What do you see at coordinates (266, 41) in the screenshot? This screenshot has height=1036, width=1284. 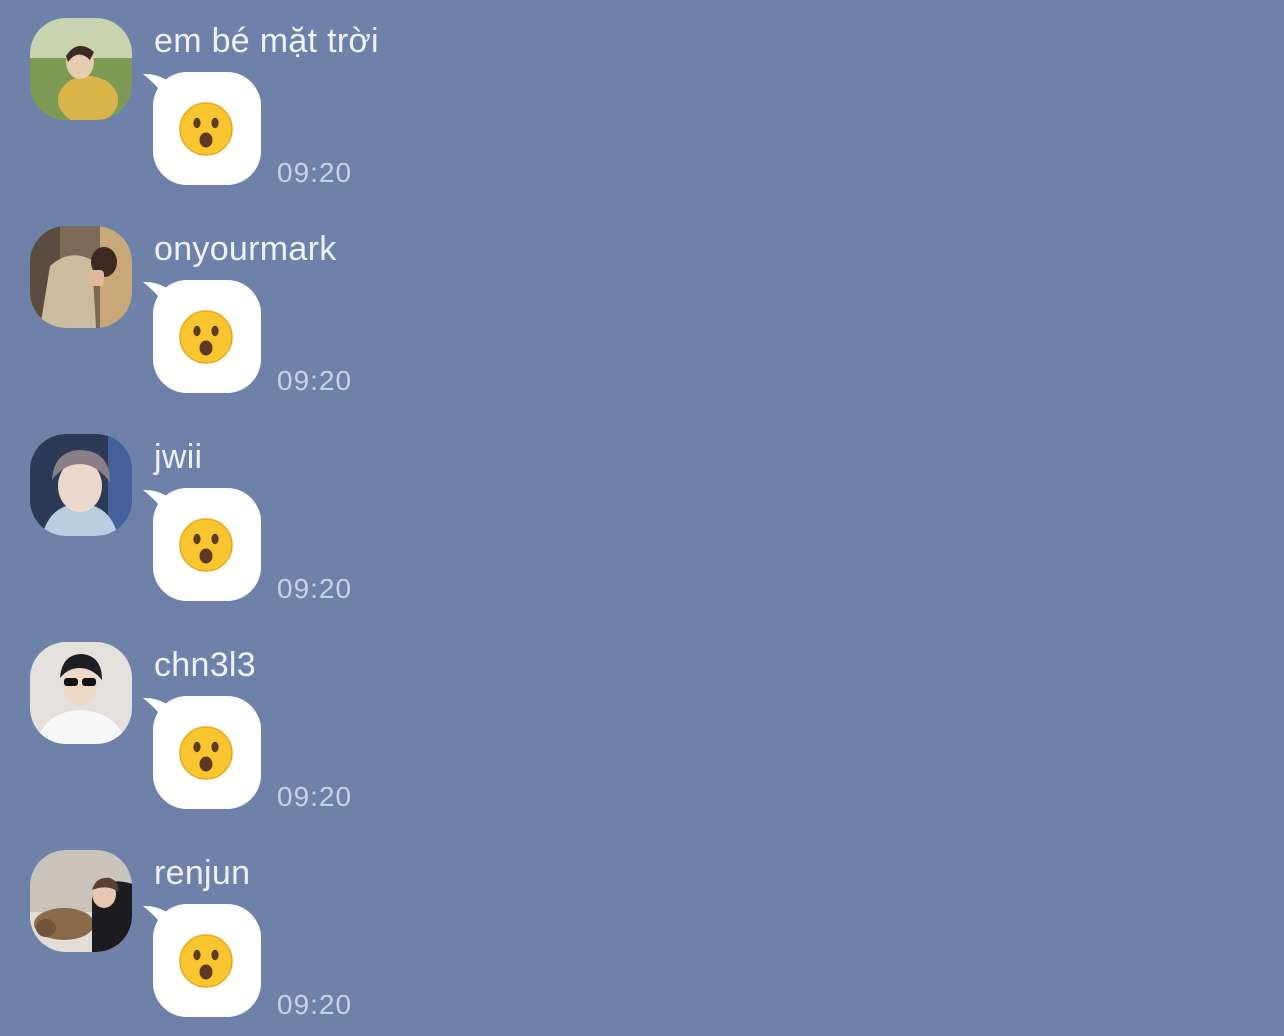 I see `sender-name: em bé mặt trời` at bounding box center [266, 41].